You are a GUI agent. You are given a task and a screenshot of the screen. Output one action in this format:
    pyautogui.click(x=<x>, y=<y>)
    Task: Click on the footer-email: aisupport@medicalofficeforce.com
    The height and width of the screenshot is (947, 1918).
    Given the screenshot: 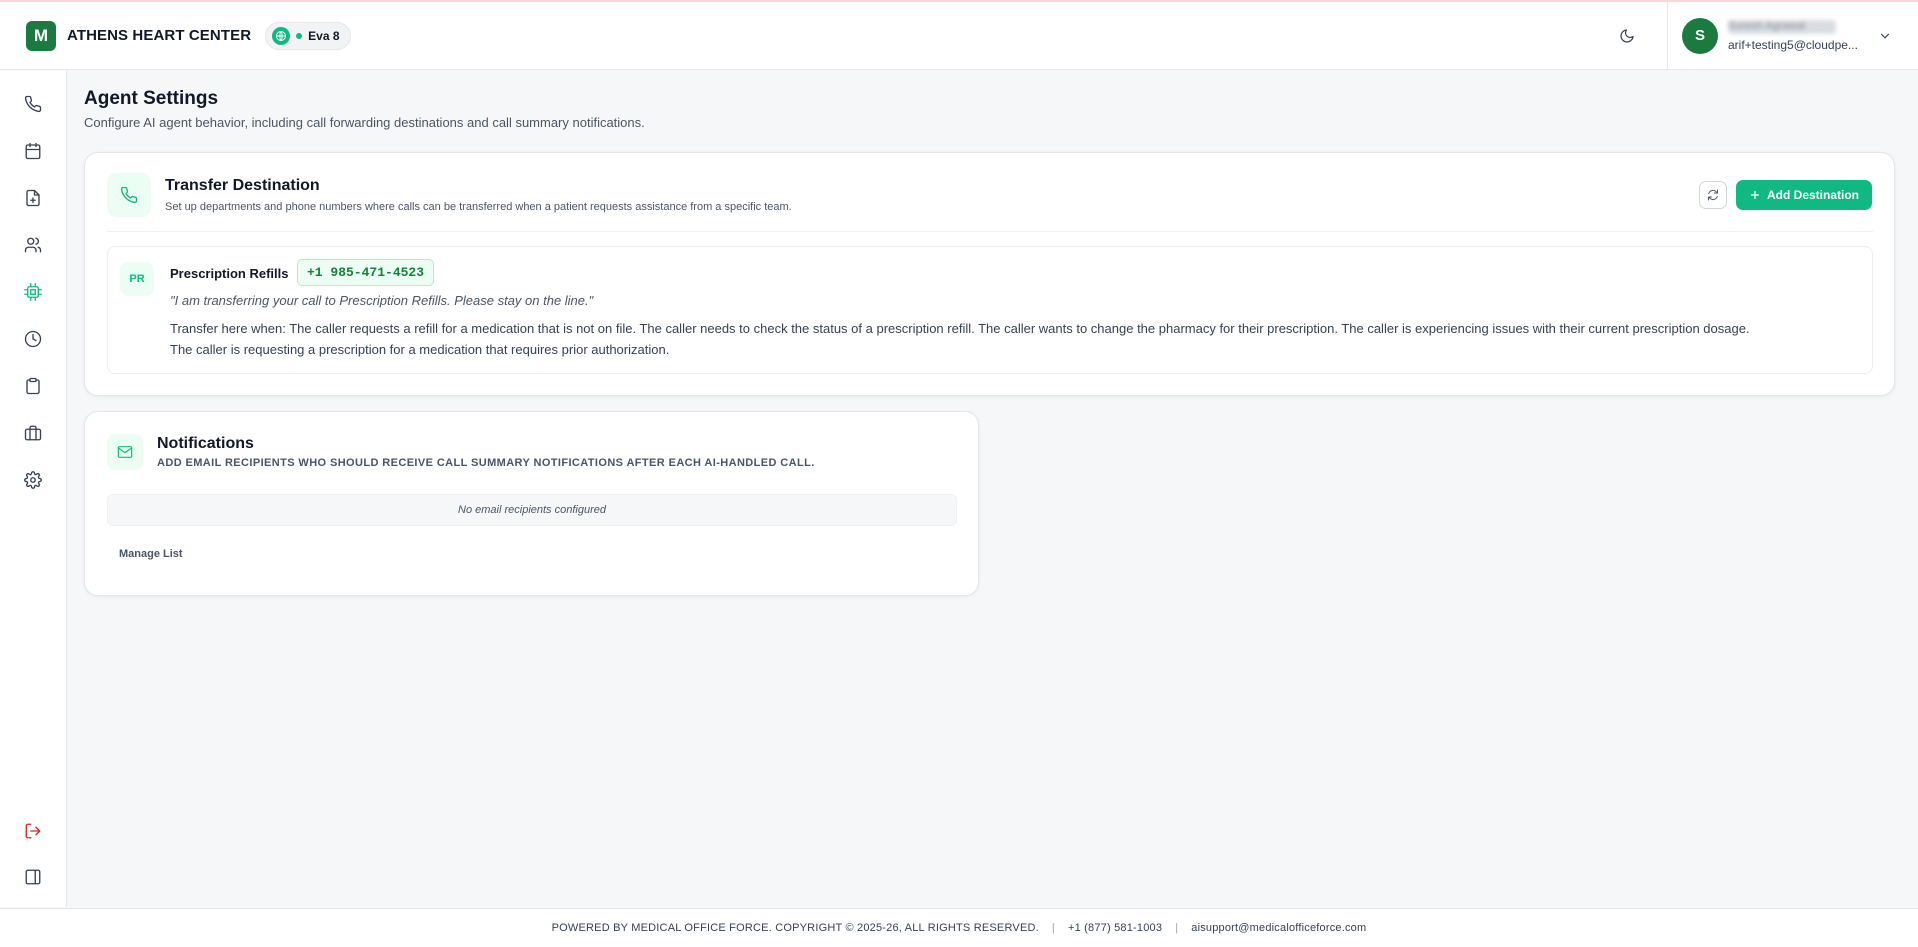 What is the action you would take?
    pyautogui.click(x=1278, y=928)
    